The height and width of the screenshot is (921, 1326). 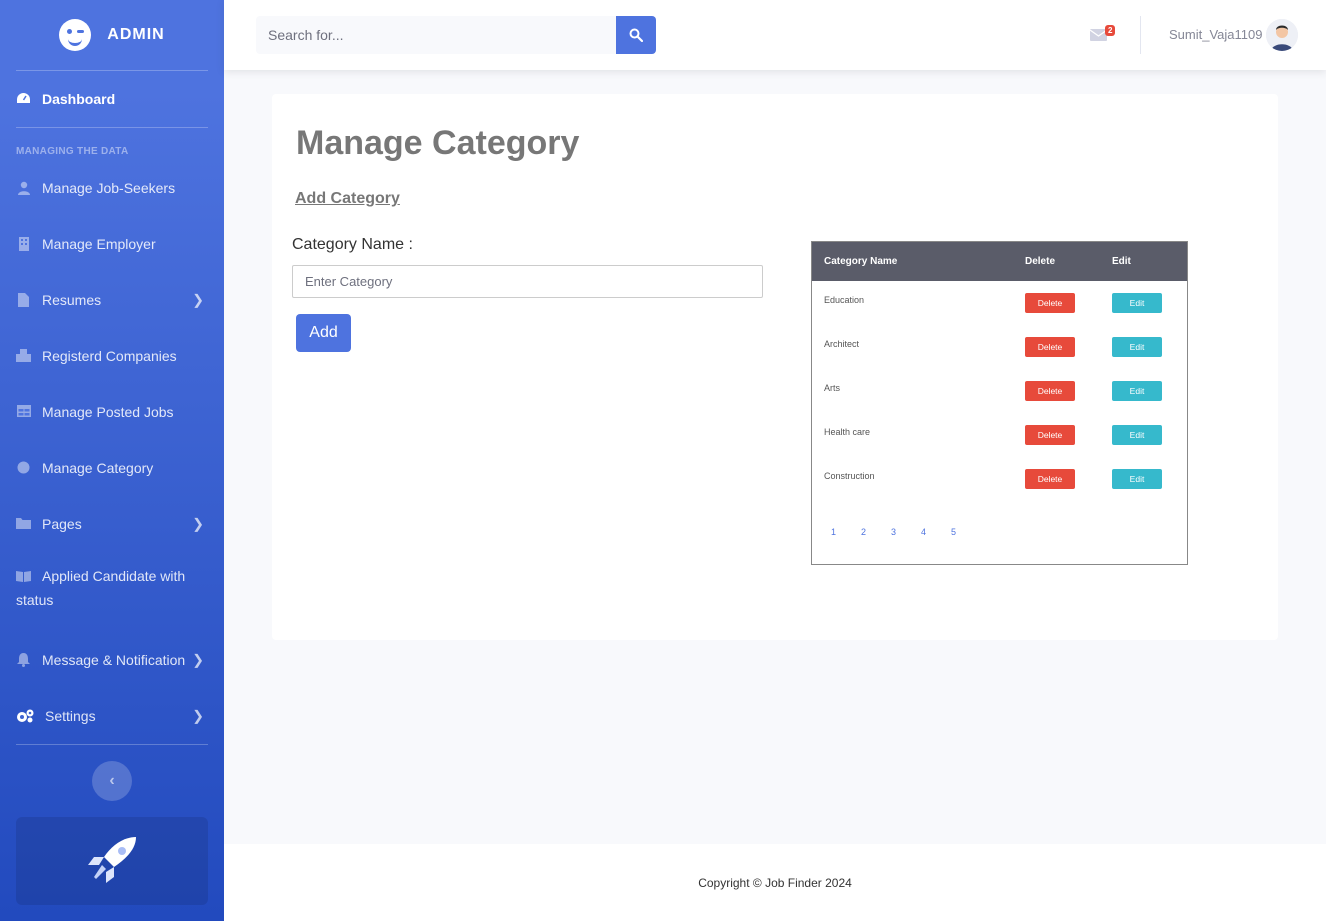 I want to click on page-link-2: 2, so click(x=863, y=532).